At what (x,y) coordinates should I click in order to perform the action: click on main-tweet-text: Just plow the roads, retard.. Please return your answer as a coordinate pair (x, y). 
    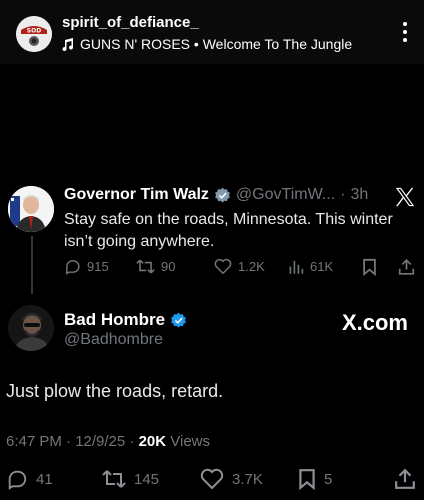
    Looking at the image, I should click on (115, 391).